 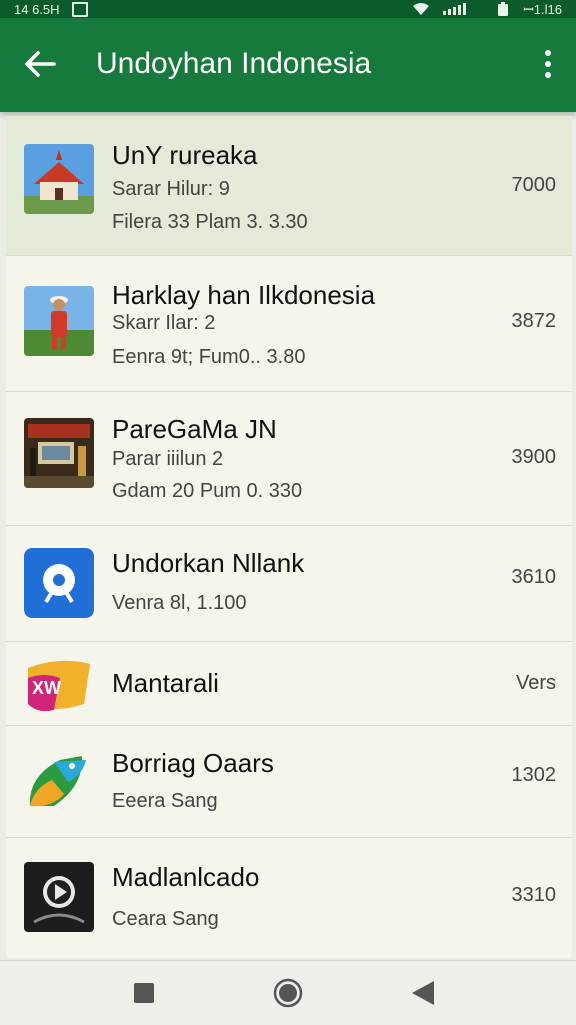 What do you see at coordinates (79, 9) in the screenshot?
I see `notification-icon` at bounding box center [79, 9].